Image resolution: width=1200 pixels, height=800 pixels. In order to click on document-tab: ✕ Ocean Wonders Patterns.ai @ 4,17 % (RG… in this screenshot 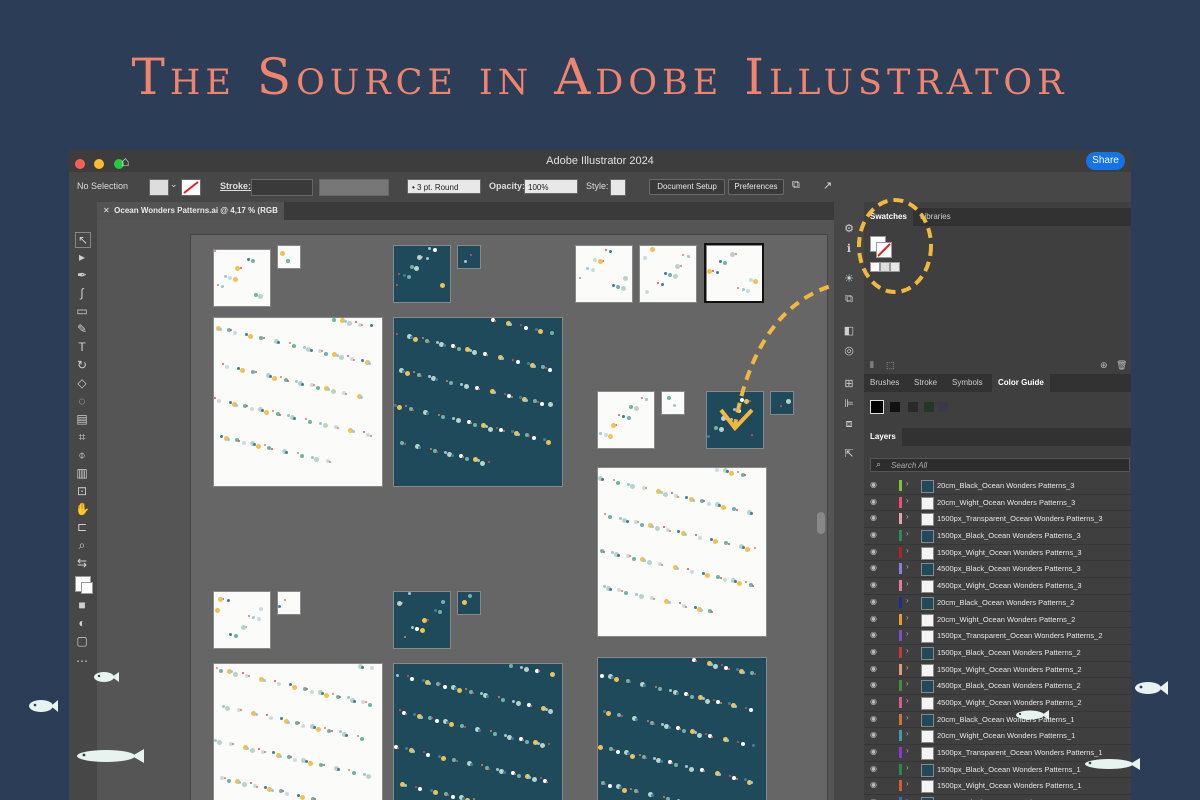, I will do `click(190, 211)`.